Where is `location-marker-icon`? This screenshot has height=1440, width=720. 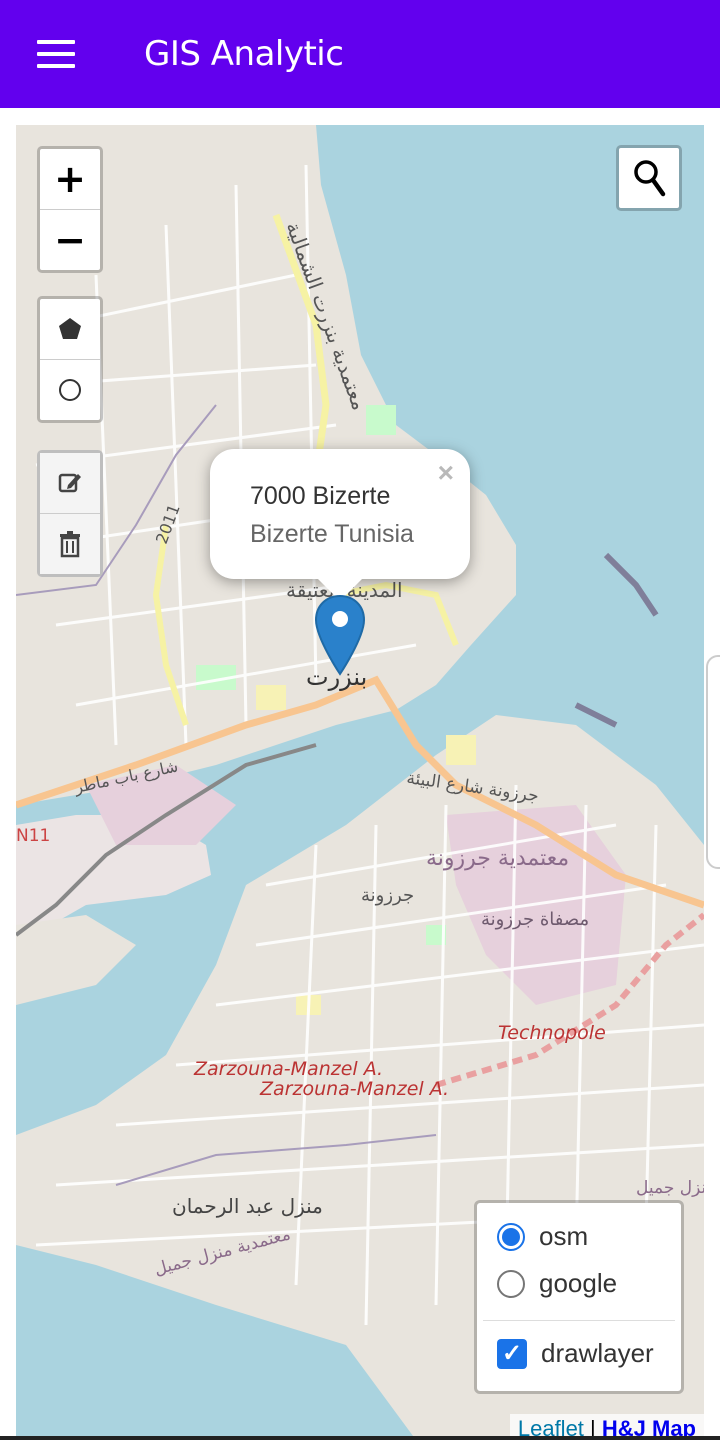 location-marker-icon is located at coordinates (340, 637).